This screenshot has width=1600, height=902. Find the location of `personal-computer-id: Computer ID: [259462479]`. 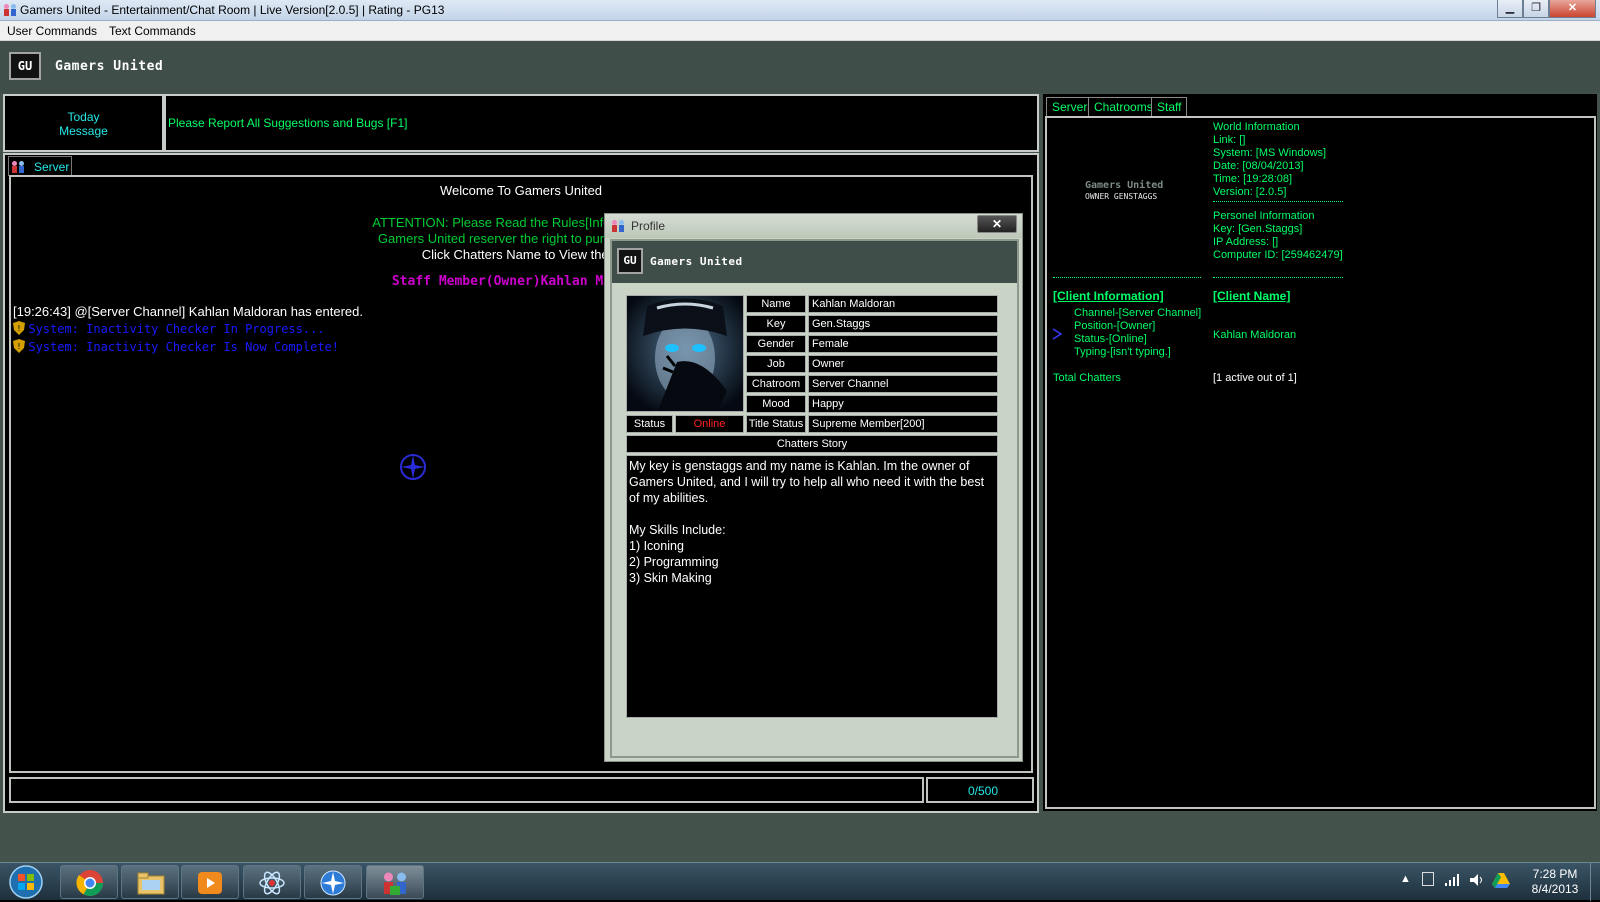

personal-computer-id: Computer ID: [259462479] is located at coordinates (1278, 255).